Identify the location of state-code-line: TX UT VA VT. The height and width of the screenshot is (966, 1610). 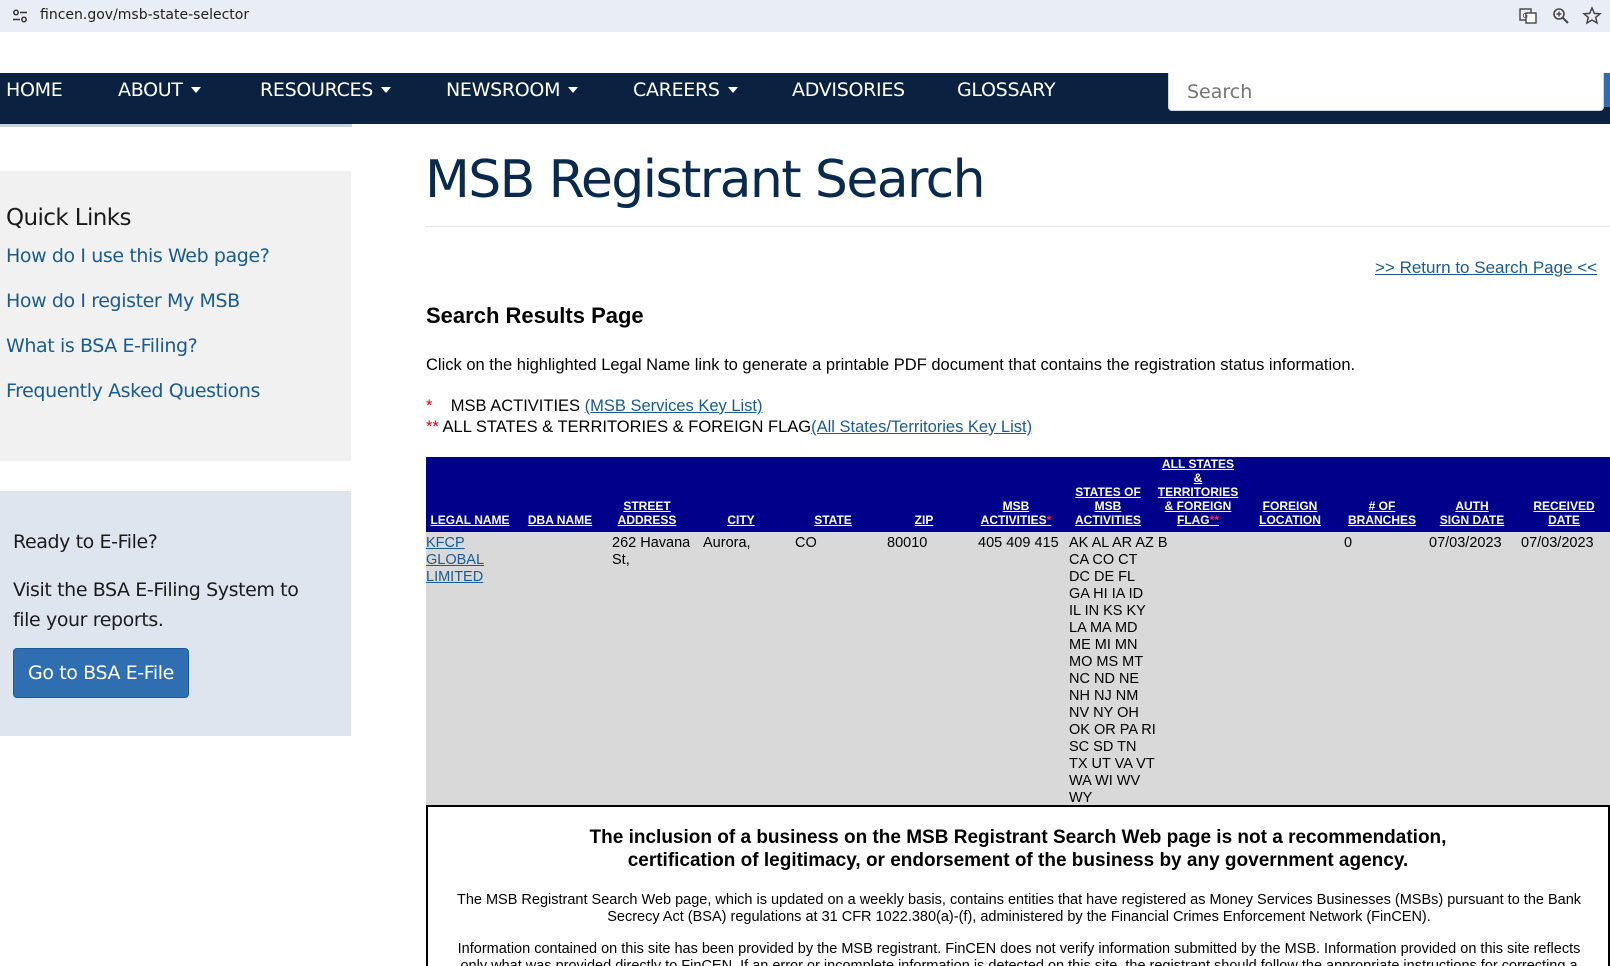
(1112, 764).